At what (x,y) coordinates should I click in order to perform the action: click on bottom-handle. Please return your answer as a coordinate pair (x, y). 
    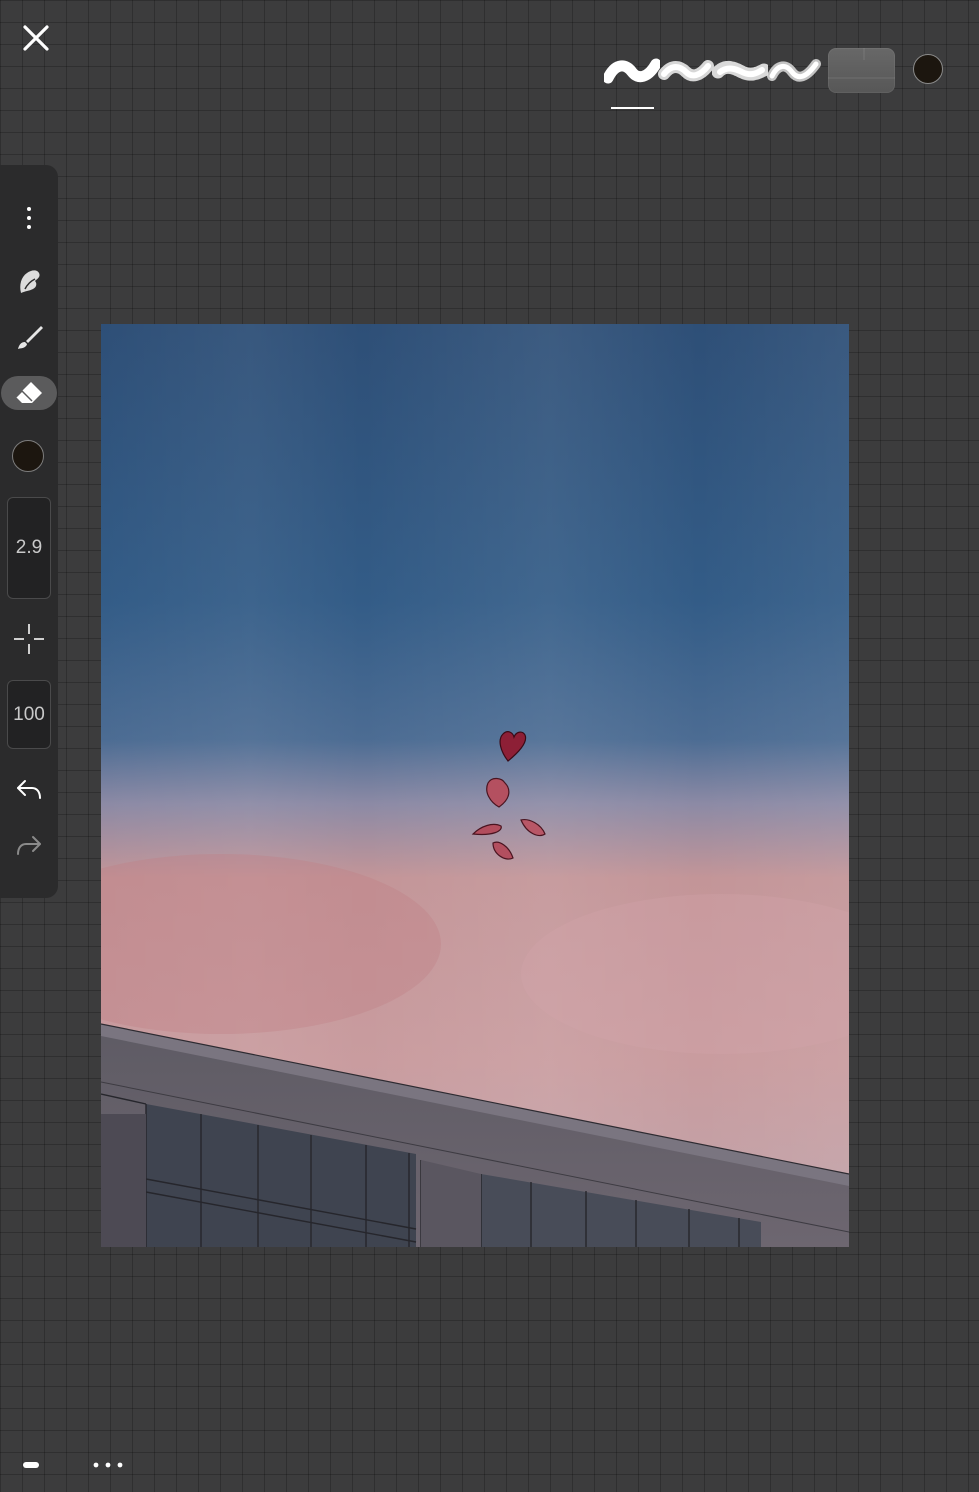
    Looking at the image, I should click on (31, 1465).